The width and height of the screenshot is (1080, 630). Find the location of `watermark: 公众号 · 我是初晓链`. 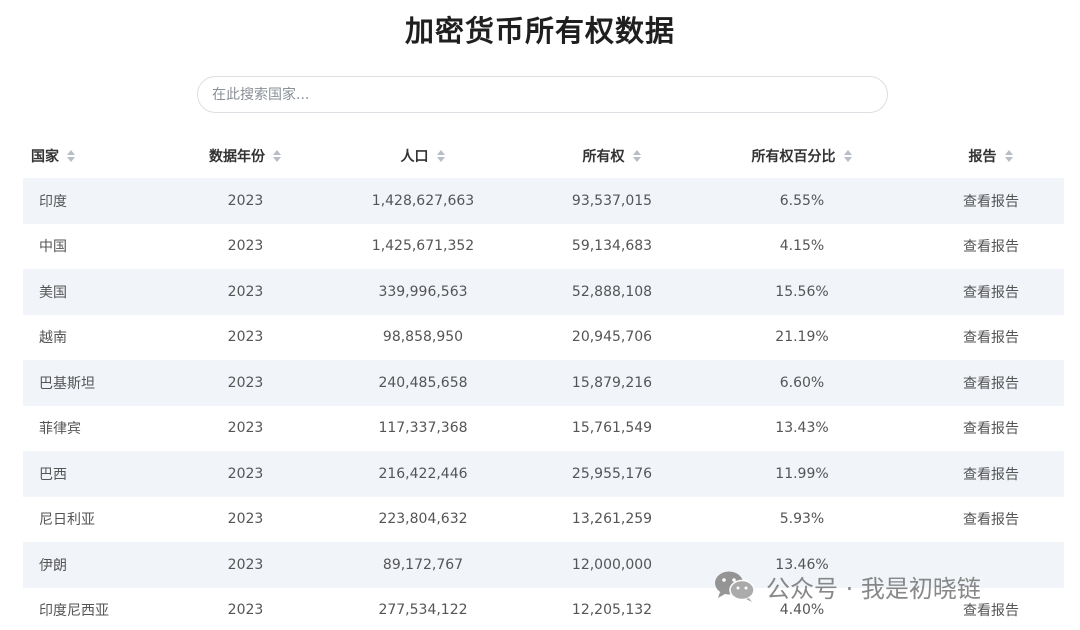

watermark: 公众号 · 我是初晓链 is located at coordinates (847, 586).